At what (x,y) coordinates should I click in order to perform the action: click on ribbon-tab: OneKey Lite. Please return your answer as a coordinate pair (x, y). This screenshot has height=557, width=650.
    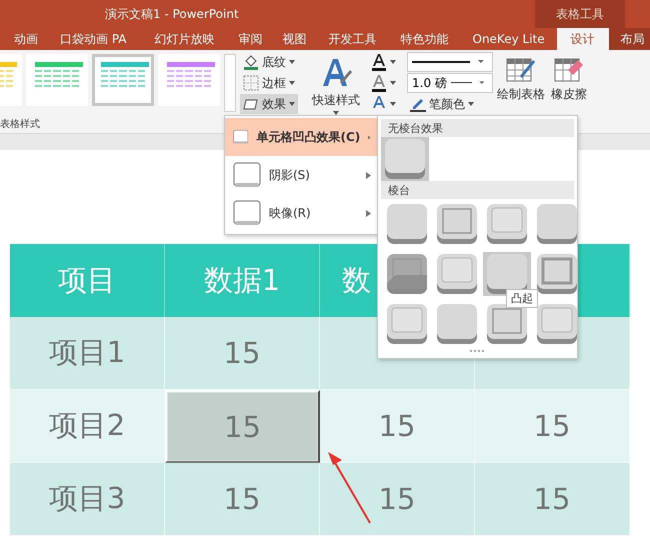
    Looking at the image, I should click on (508, 39).